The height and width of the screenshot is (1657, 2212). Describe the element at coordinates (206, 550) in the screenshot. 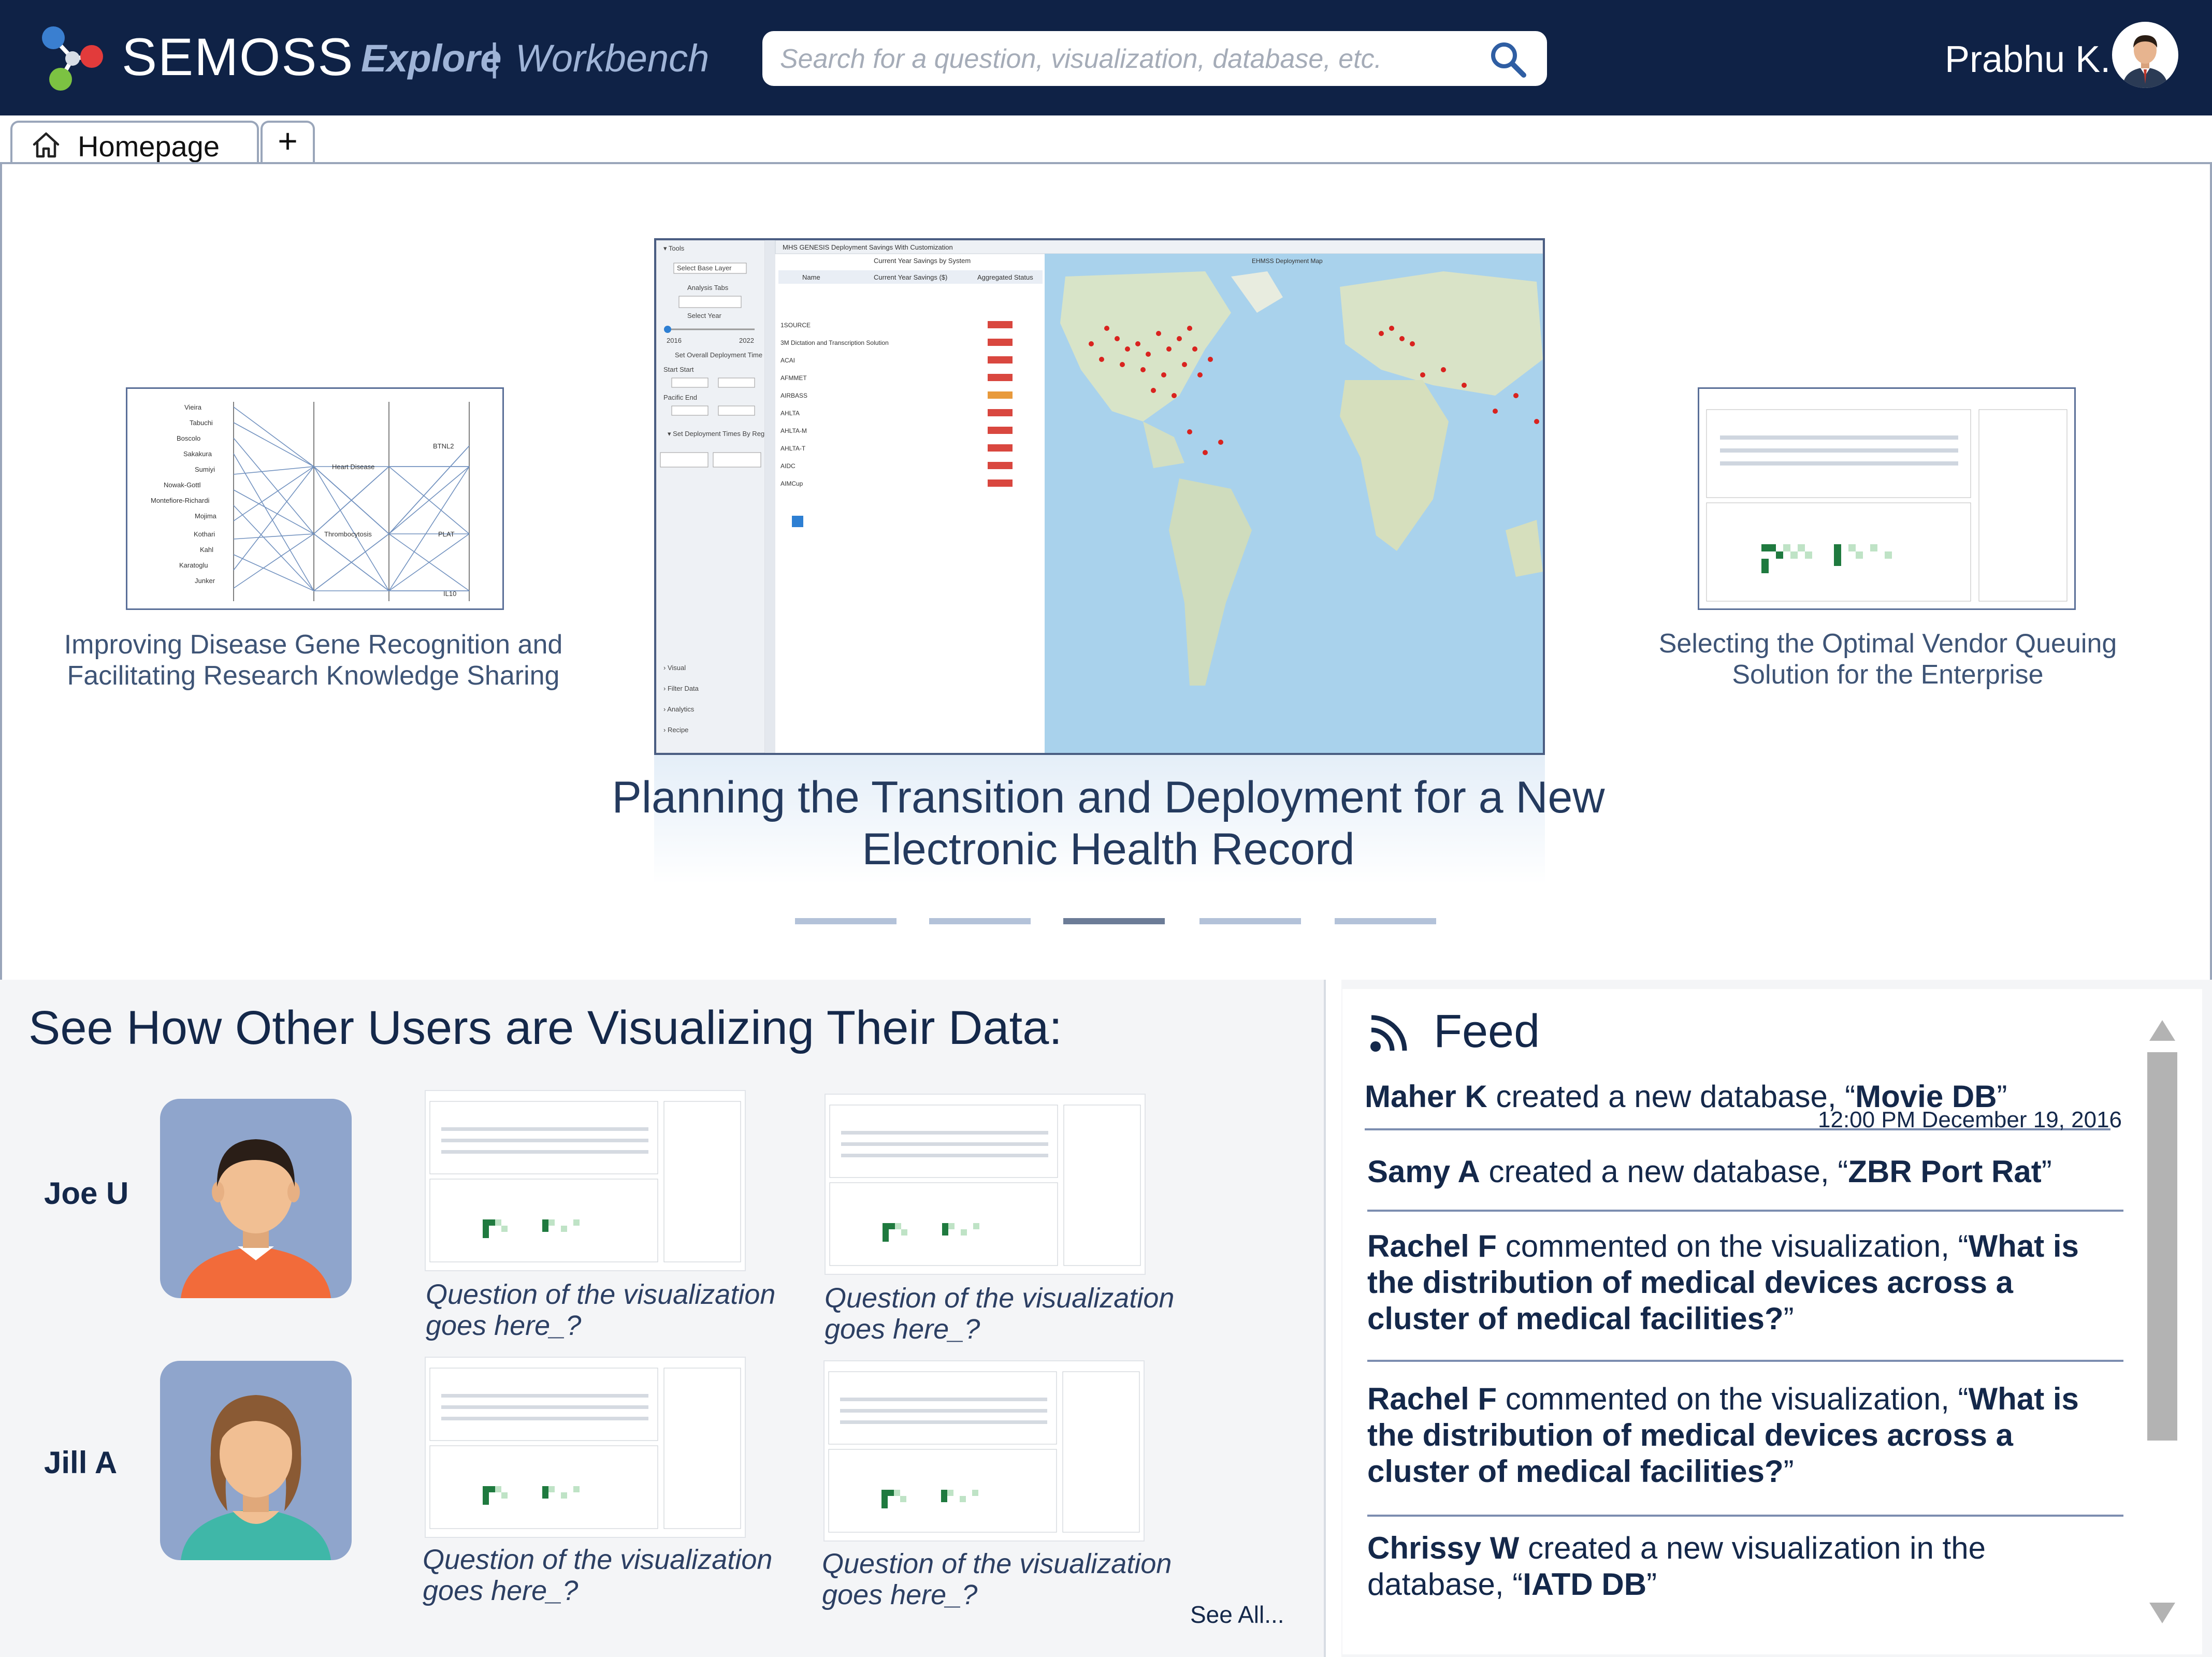

I see `svg-text: Kahl` at that location.